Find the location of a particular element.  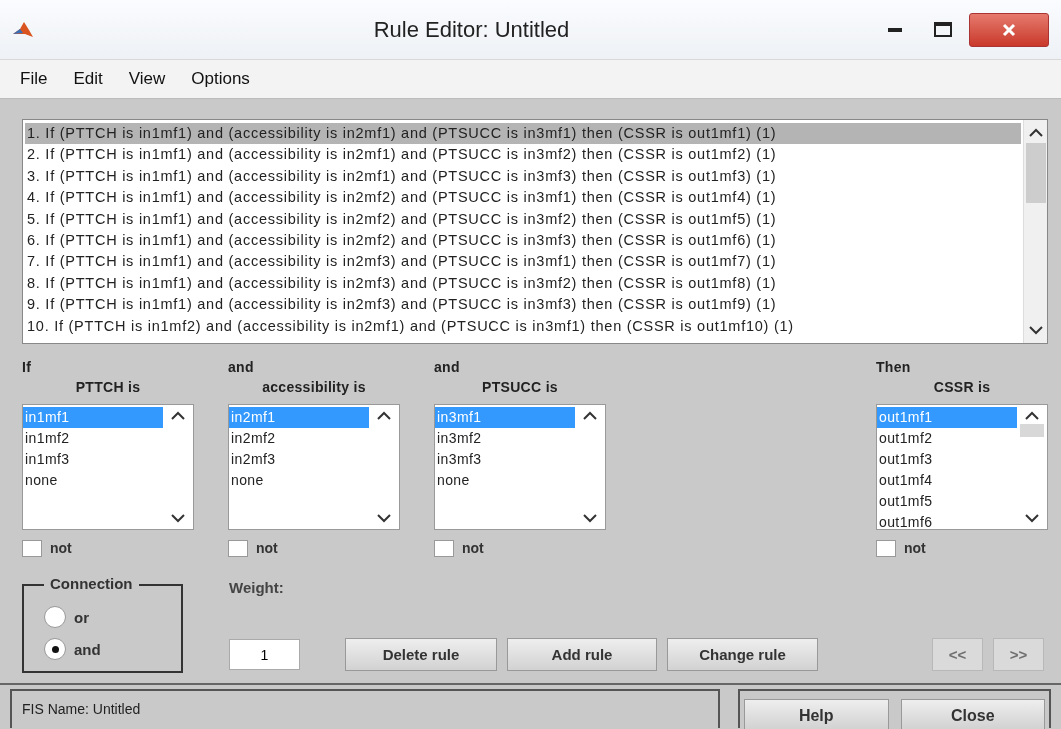

menu-item: Options is located at coordinates (220, 79).